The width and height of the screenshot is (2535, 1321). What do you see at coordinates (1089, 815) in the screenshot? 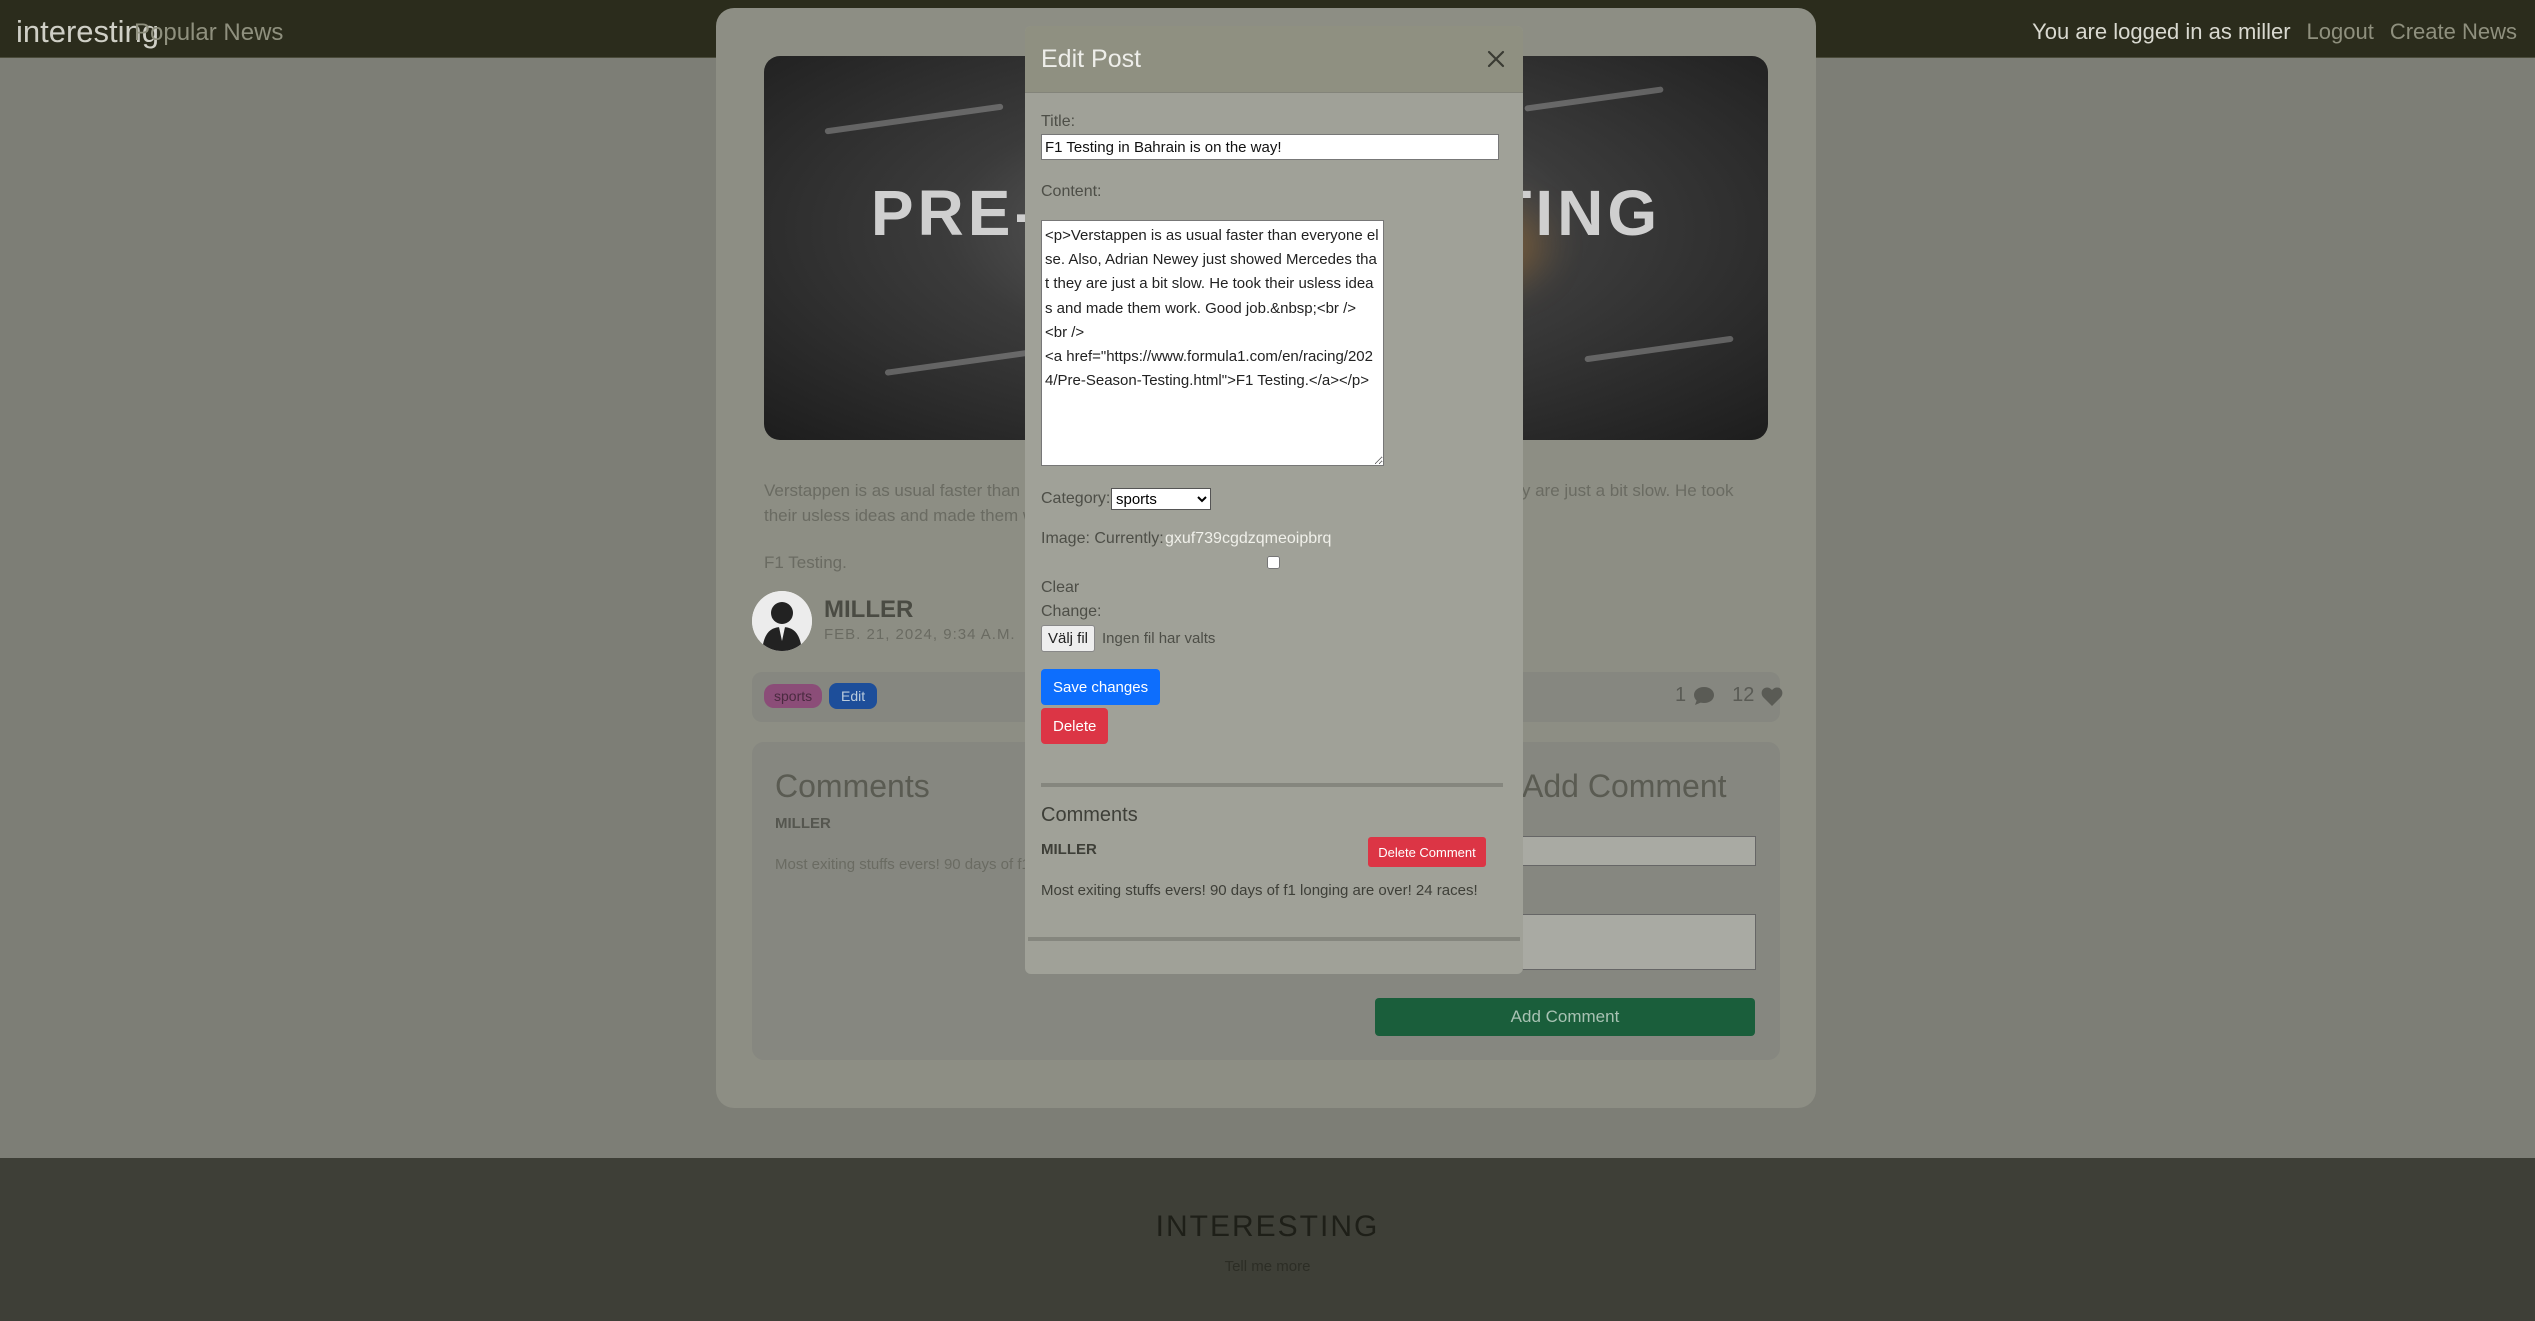
I see `modal-comments-heading: Comments` at bounding box center [1089, 815].